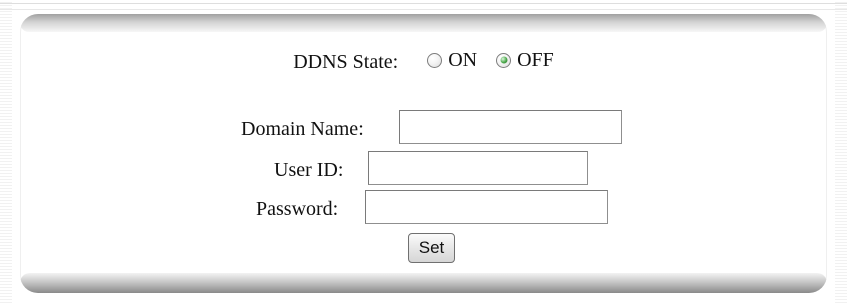 This screenshot has height=305, width=847. Describe the element at coordinates (535, 60) in the screenshot. I see `ddns-state-off-label: OFF` at that location.